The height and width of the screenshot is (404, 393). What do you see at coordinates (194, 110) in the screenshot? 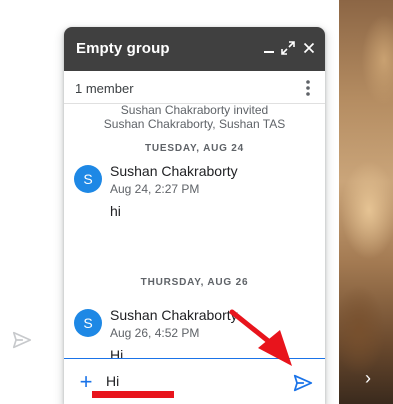
I see `system-message-line: Sushan Chakraborty invited` at bounding box center [194, 110].